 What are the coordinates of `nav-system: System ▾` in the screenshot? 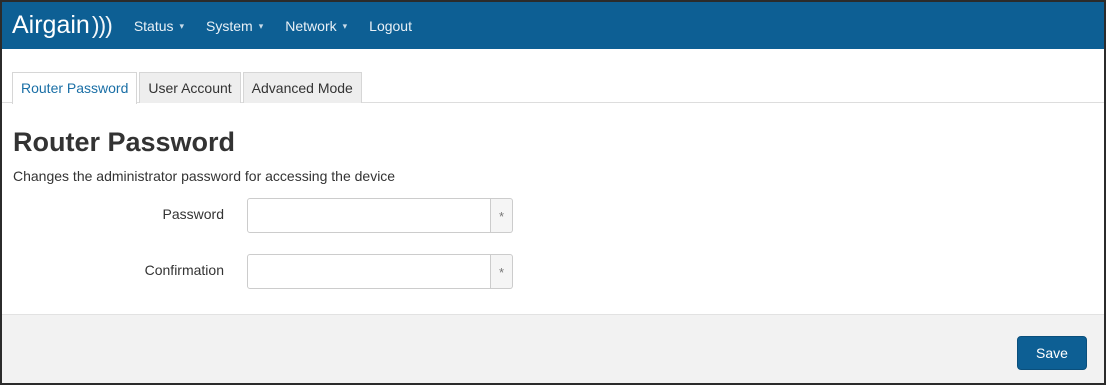 It's located at (234, 26).